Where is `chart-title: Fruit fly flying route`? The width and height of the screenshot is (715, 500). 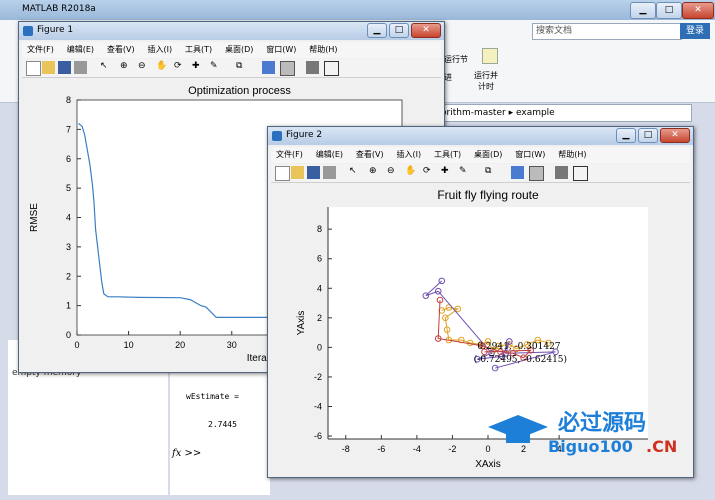 chart-title: Fruit fly flying route is located at coordinates (488, 195).